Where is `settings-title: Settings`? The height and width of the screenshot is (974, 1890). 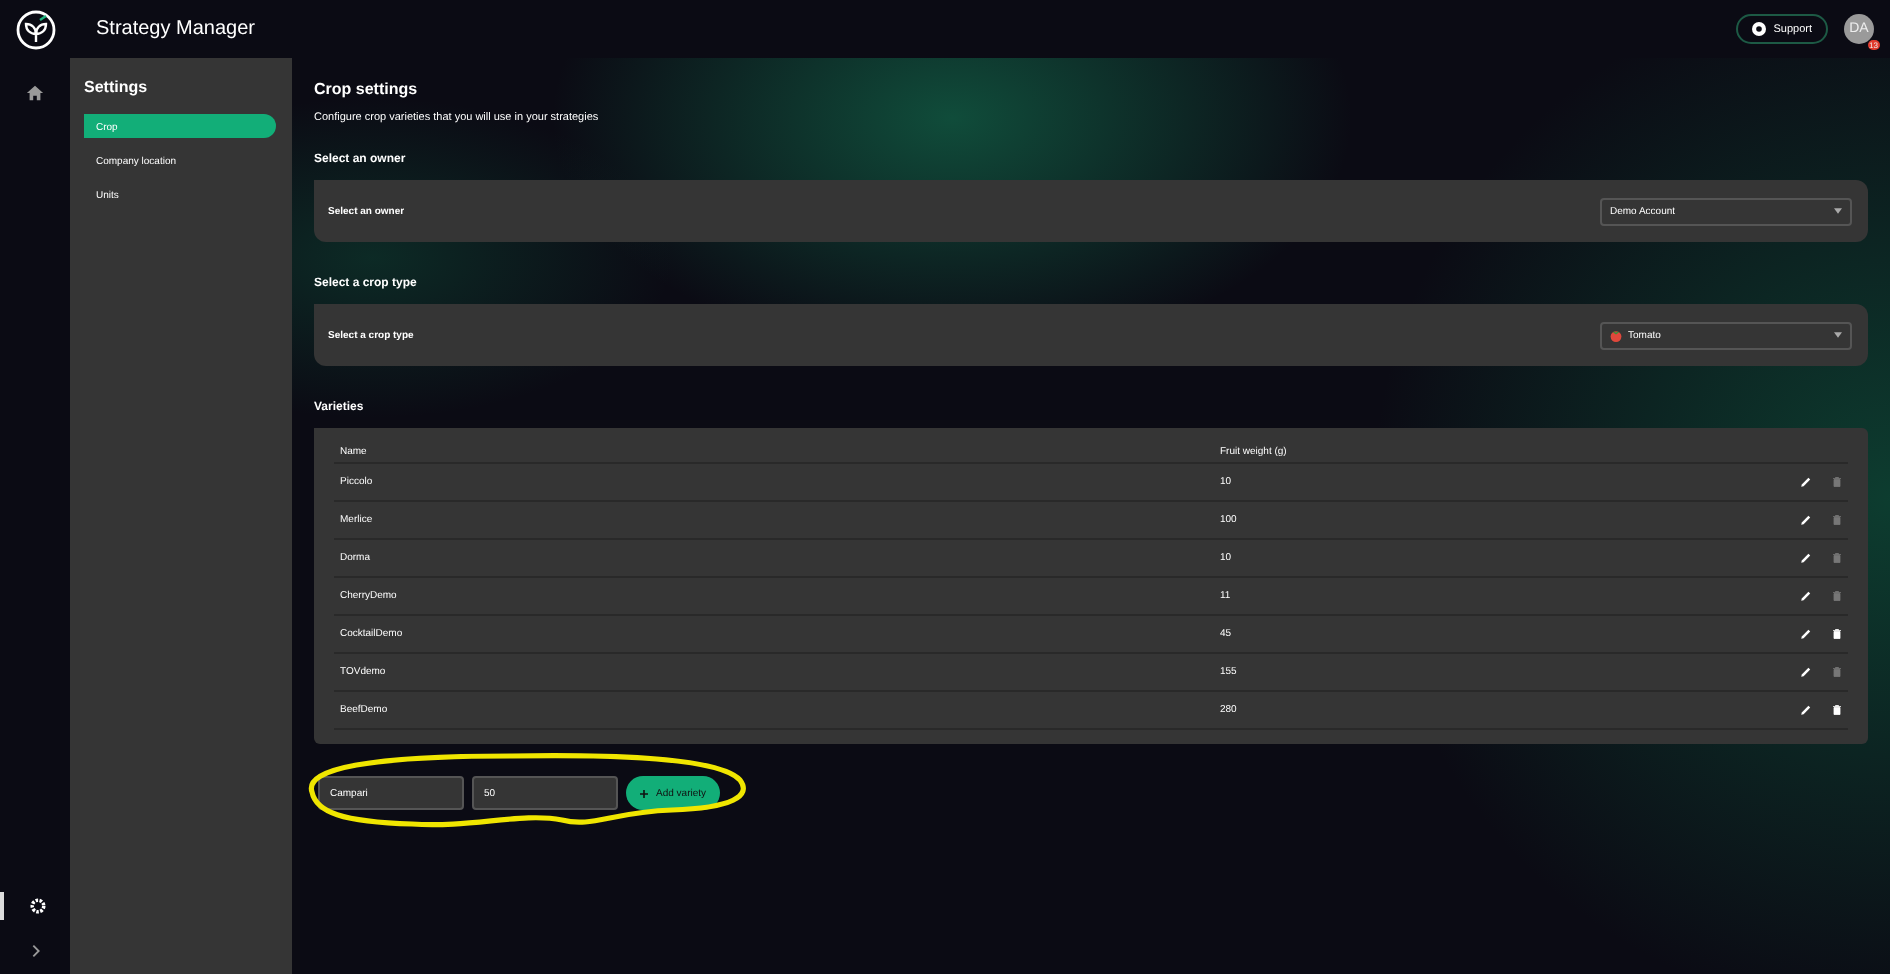 settings-title: Settings is located at coordinates (117, 87).